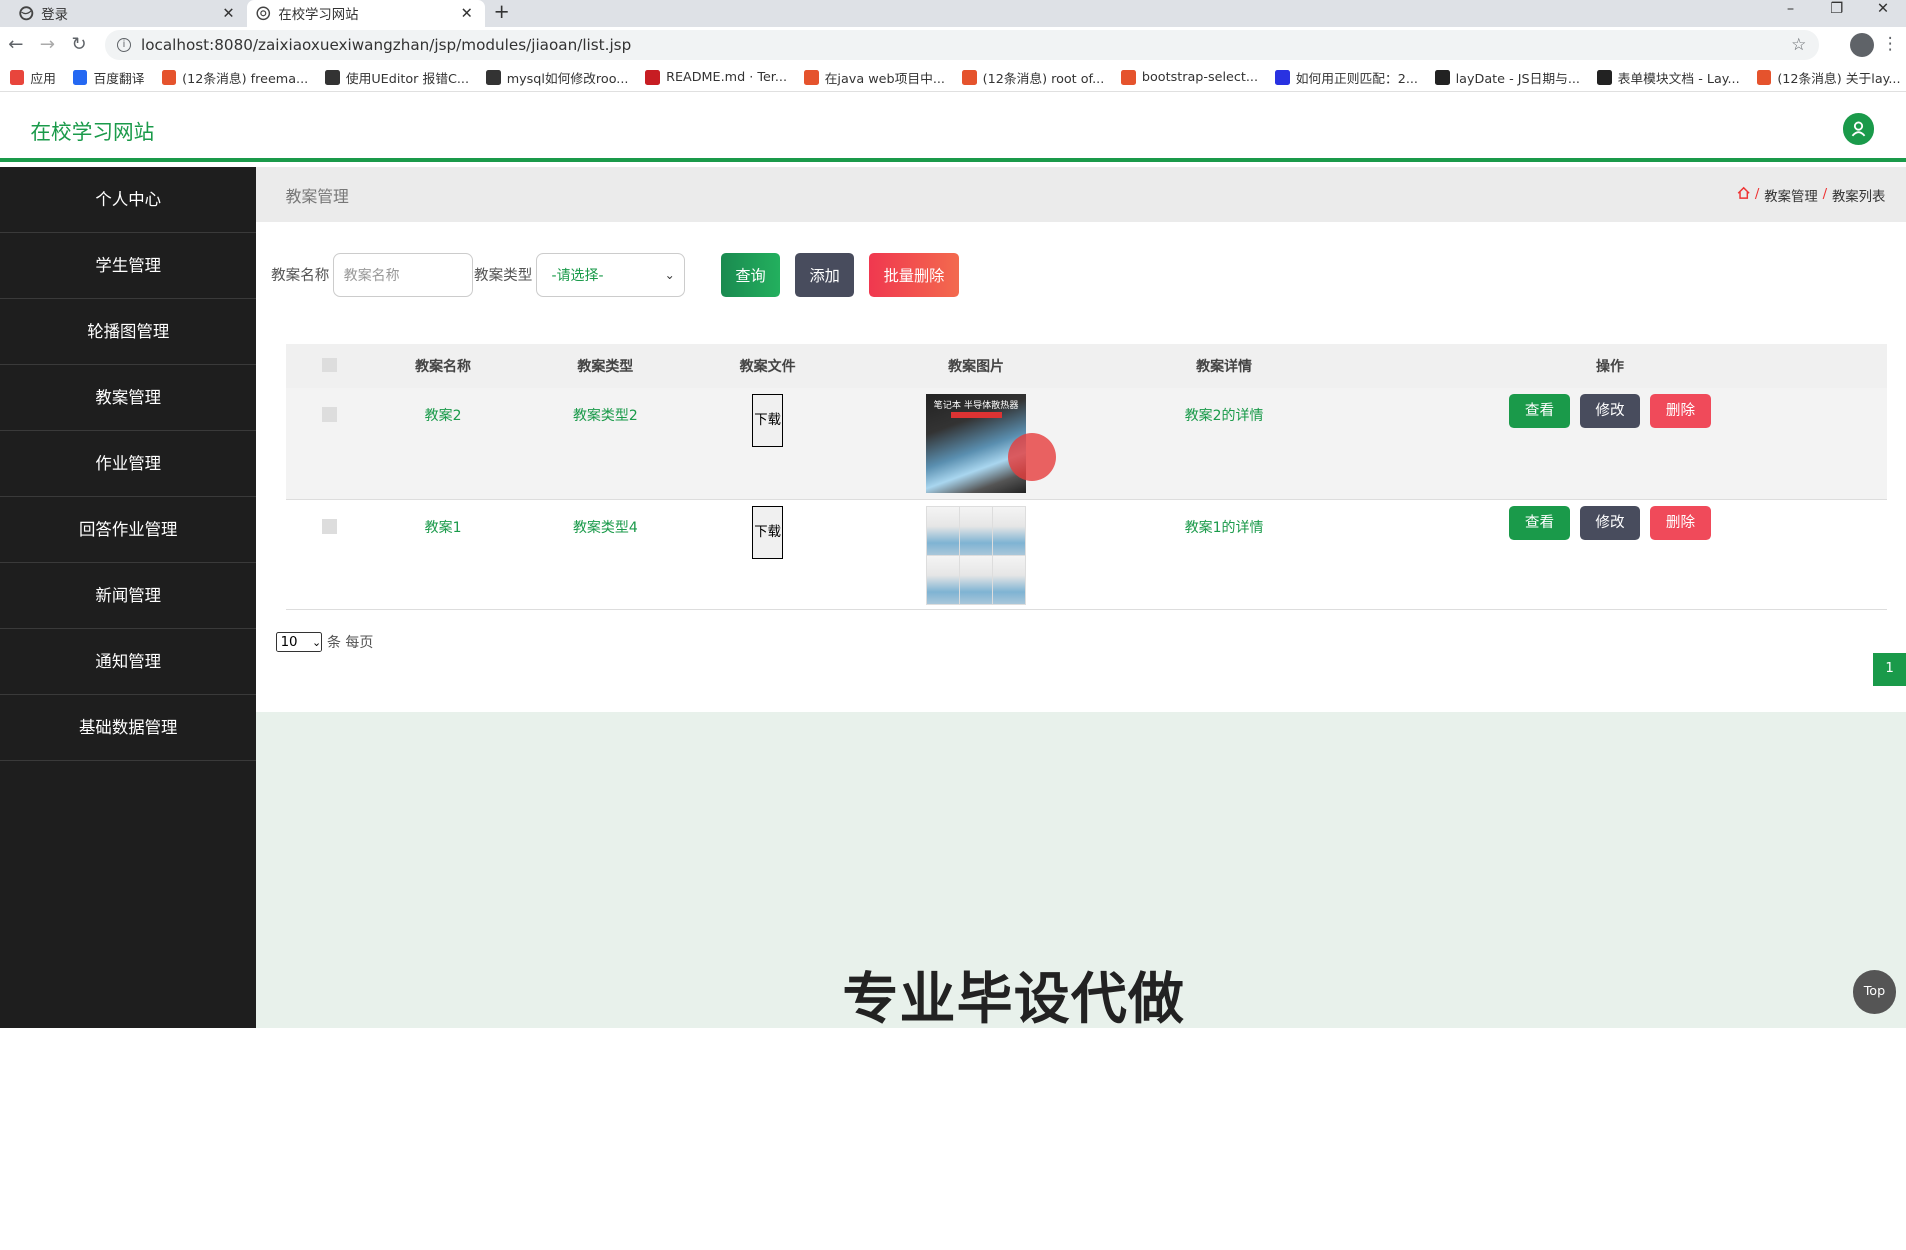 The height and width of the screenshot is (1250, 1906). Describe the element at coordinates (605, 527) in the screenshot. I see `row-type: 教案类型4` at that location.